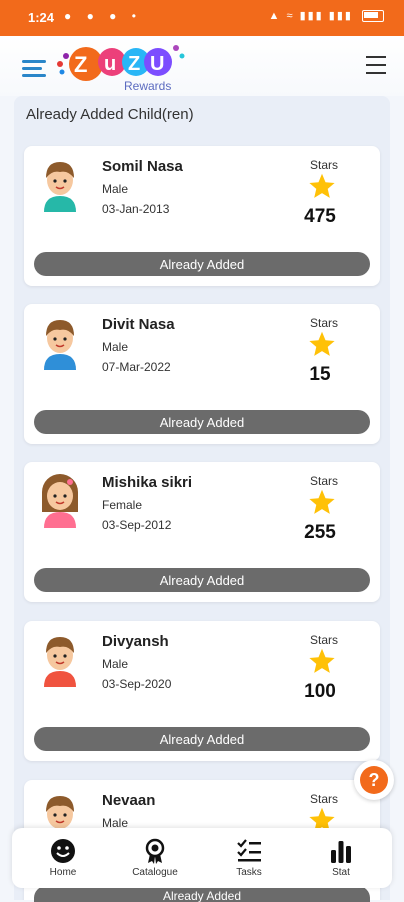 The width and height of the screenshot is (404, 902). Describe the element at coordinates (121, 69) in the screenshot. I see `zuzu-rewards-logo: Z u Z U Rewards` at that location.